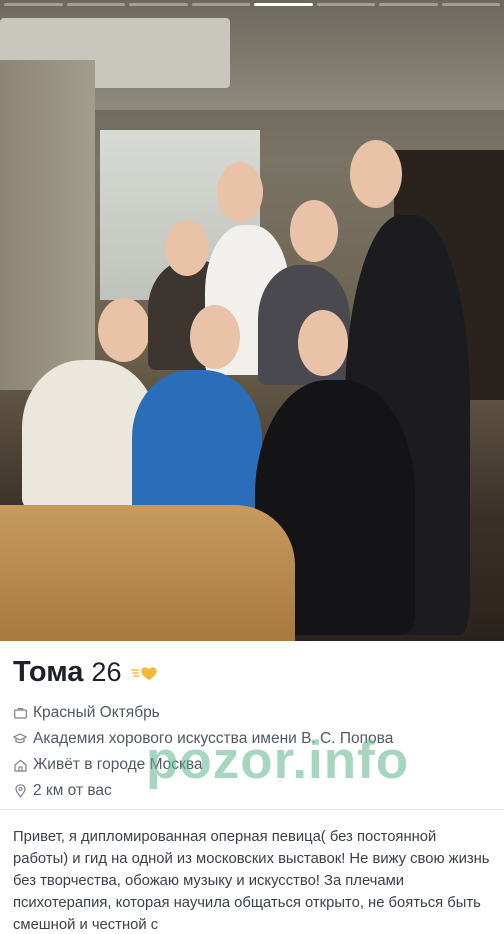 Image resolution: width=504 pixels, height=934 pixels. I want to click on photo-person, so click(197, 445).